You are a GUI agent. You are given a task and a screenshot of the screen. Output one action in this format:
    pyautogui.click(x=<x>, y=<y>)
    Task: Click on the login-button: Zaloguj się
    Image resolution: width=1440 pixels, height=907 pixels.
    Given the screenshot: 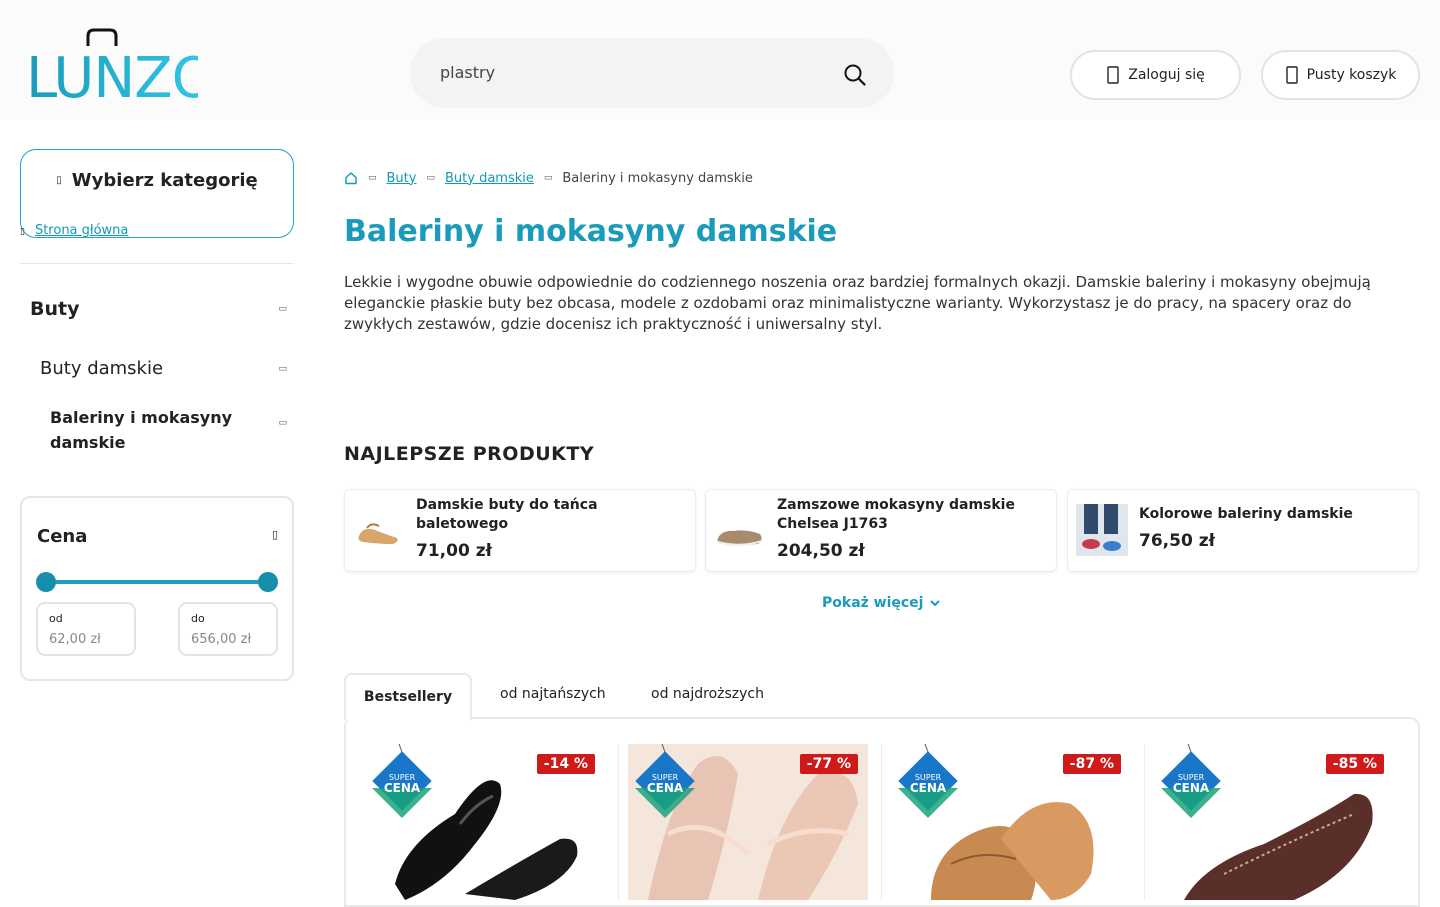 What is the action you would take?
    pyautogui.click(x=1155, y=75)
    